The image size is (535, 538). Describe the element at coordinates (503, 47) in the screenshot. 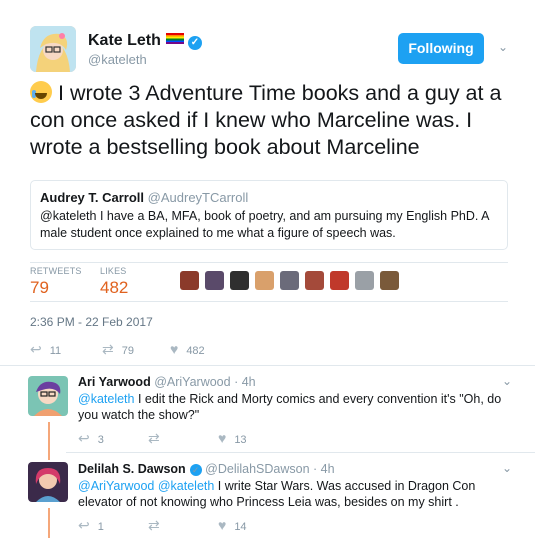

I see `more-options-chevron-icon: ⌄` at that location.